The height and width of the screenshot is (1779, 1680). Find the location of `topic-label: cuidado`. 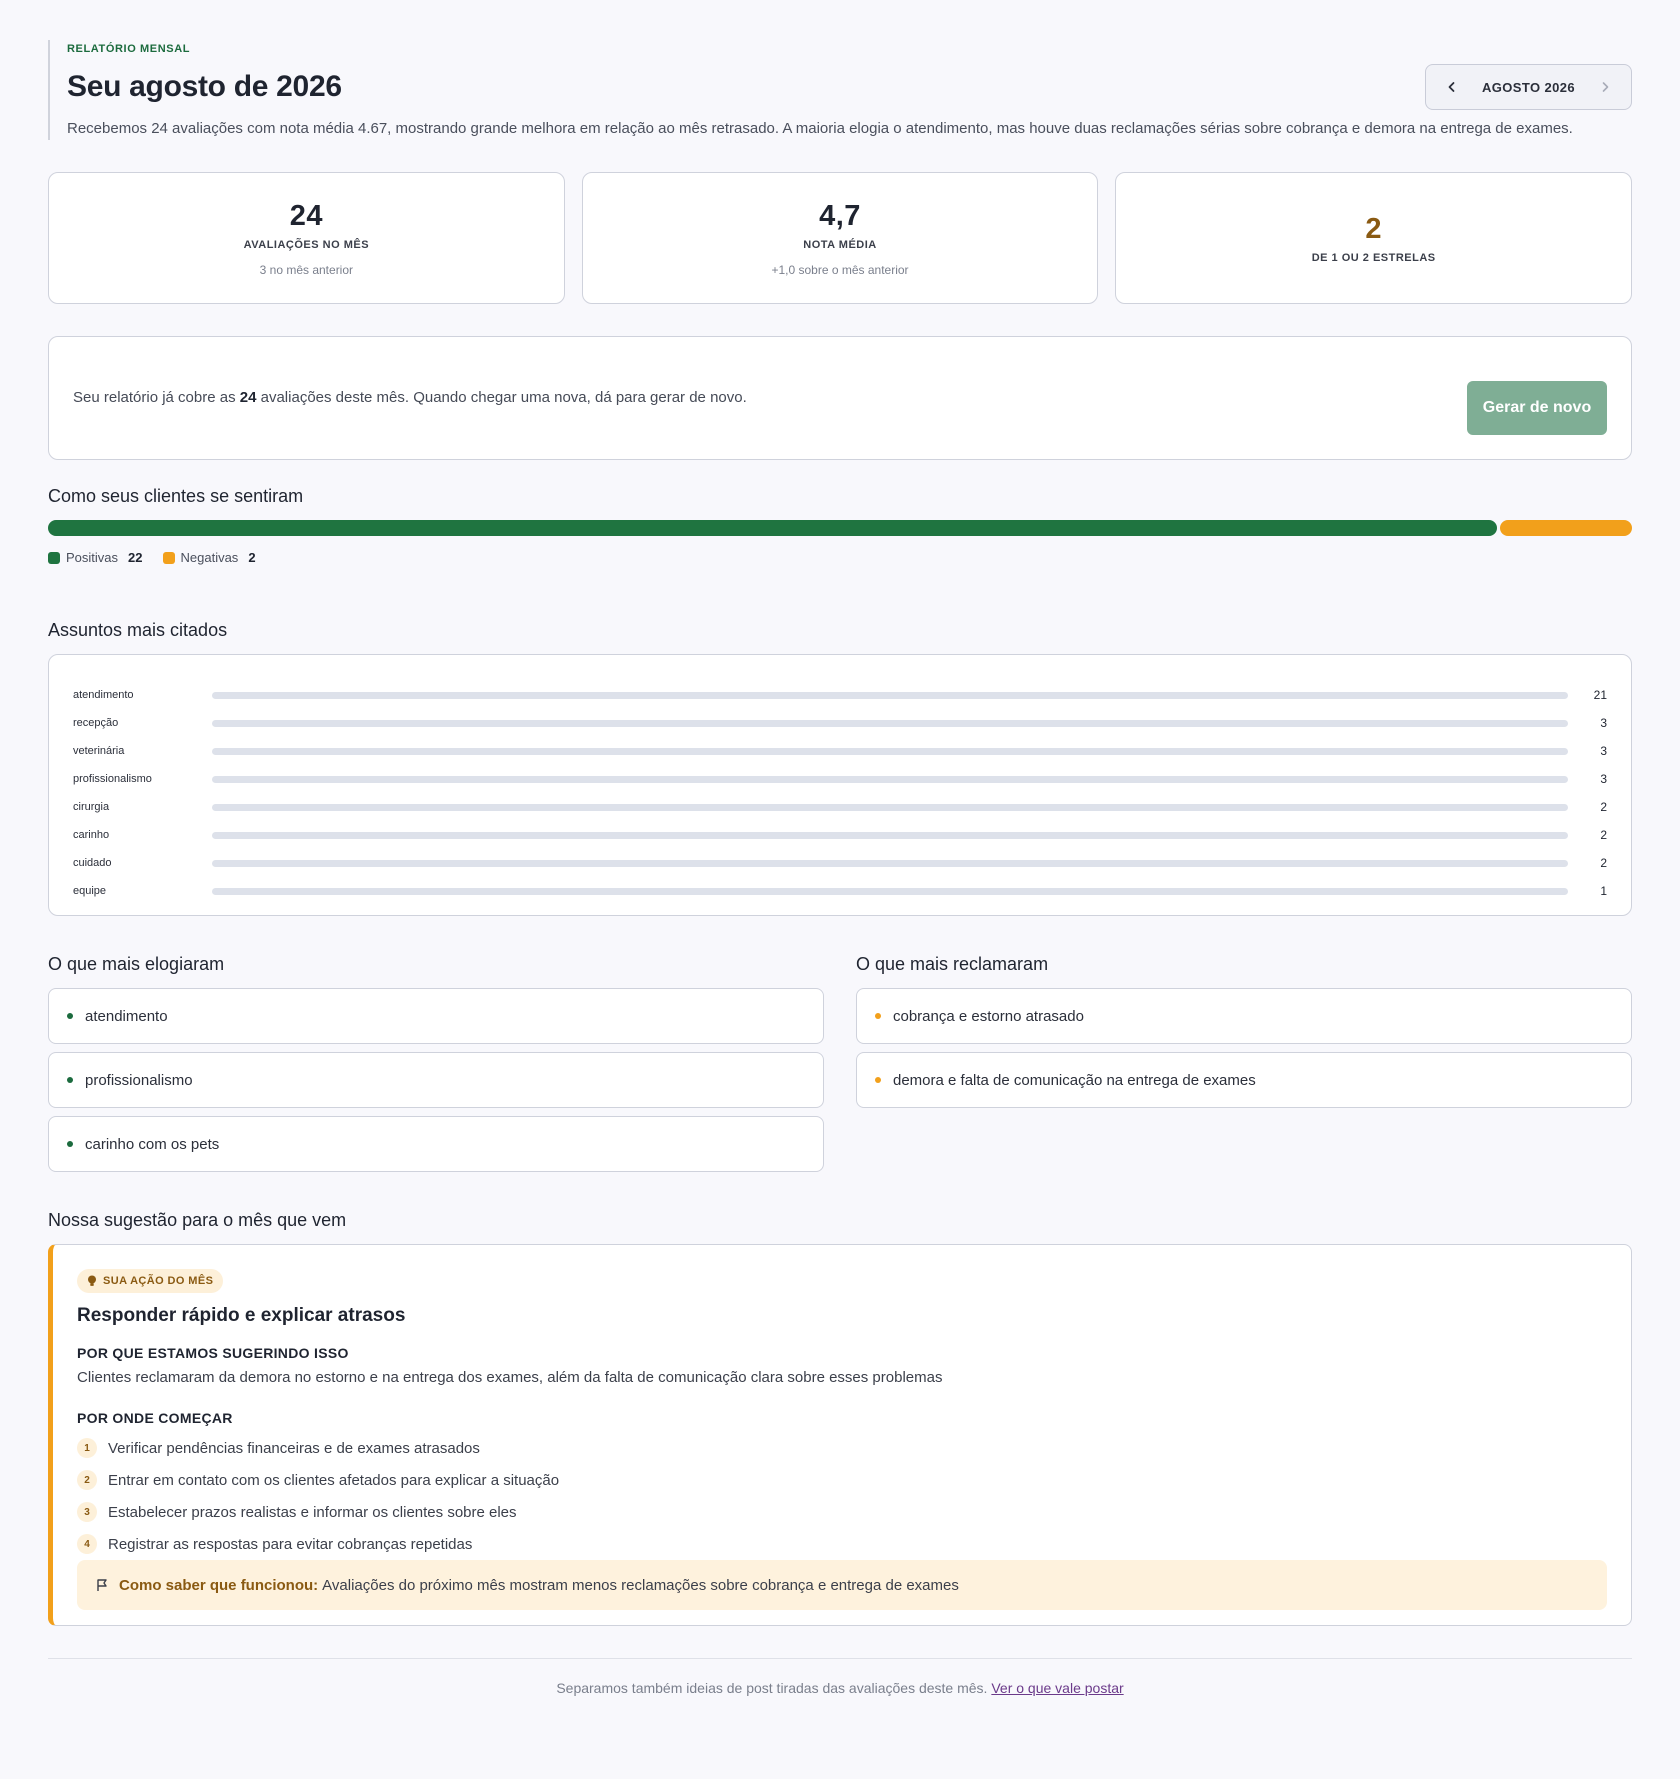

topic-label: cuidado is located at coordinates (92, 863).